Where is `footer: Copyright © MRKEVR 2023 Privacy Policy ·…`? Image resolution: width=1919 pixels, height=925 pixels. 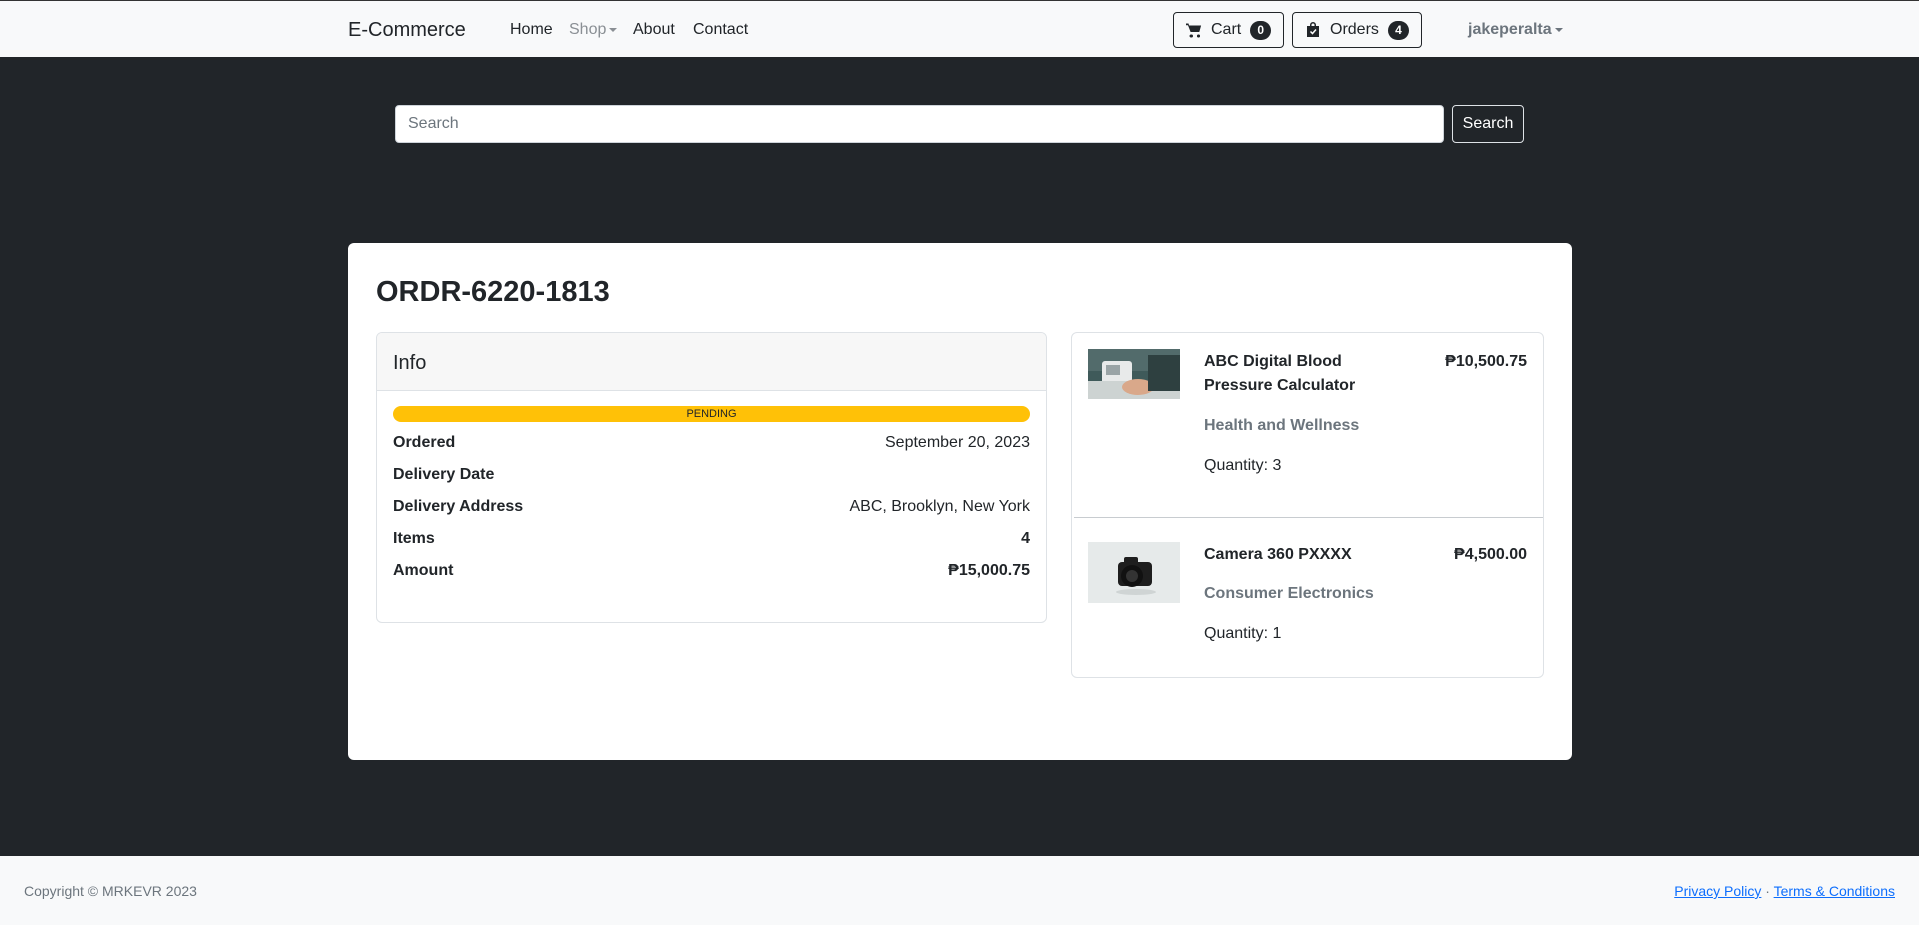
footer: Copyright © MRKEVR 2023 Privacy Policy ·… is located at coordinates (959, 890).